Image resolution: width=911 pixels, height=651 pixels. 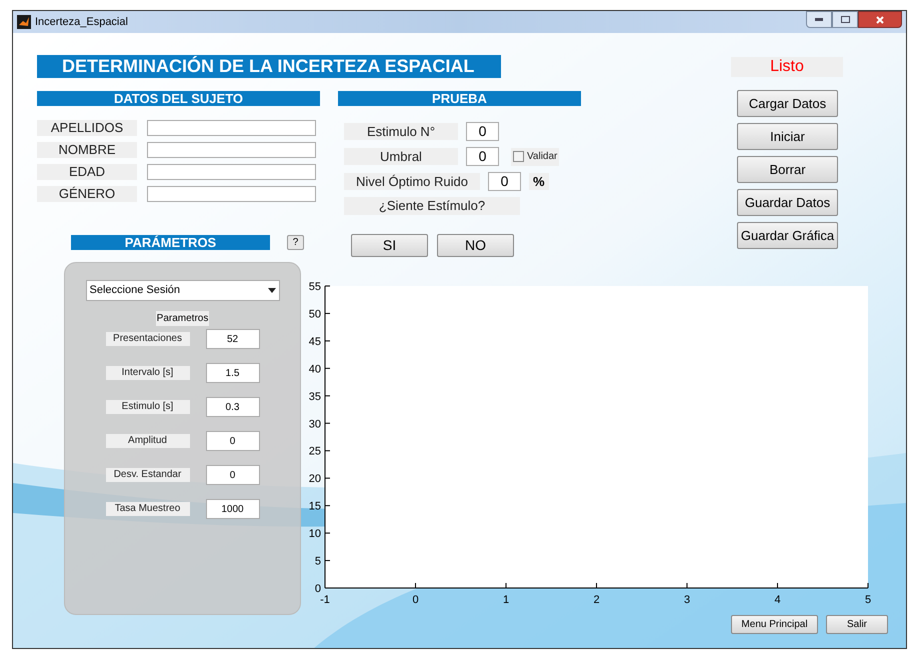 I want to click on field-label: Estimulo [s], so click(x=148, y=407).